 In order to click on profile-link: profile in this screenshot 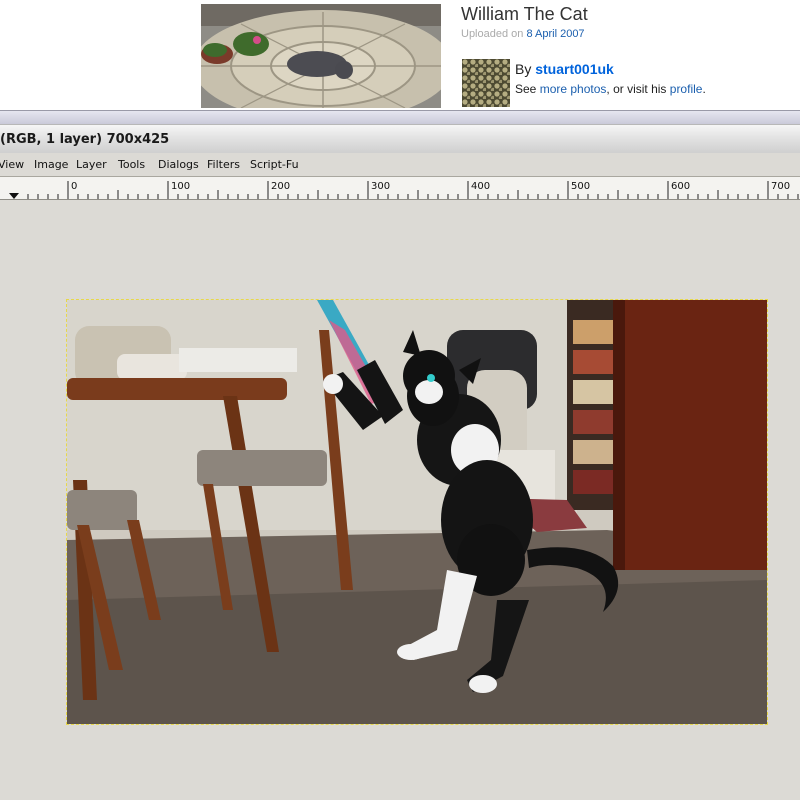, I will do `click(686, 89)`.